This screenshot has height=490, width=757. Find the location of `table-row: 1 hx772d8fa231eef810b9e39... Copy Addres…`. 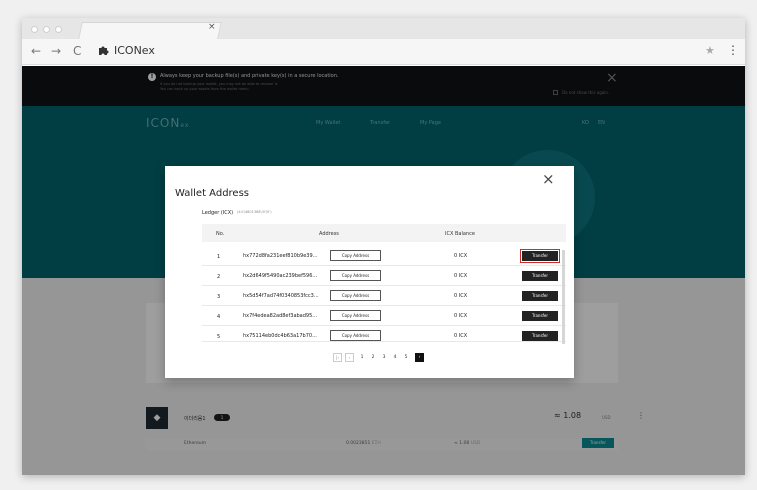

table-row: 1 hx772d8fa231eef810b9e39... Copy Addres… is located at coordinates (384, 256).